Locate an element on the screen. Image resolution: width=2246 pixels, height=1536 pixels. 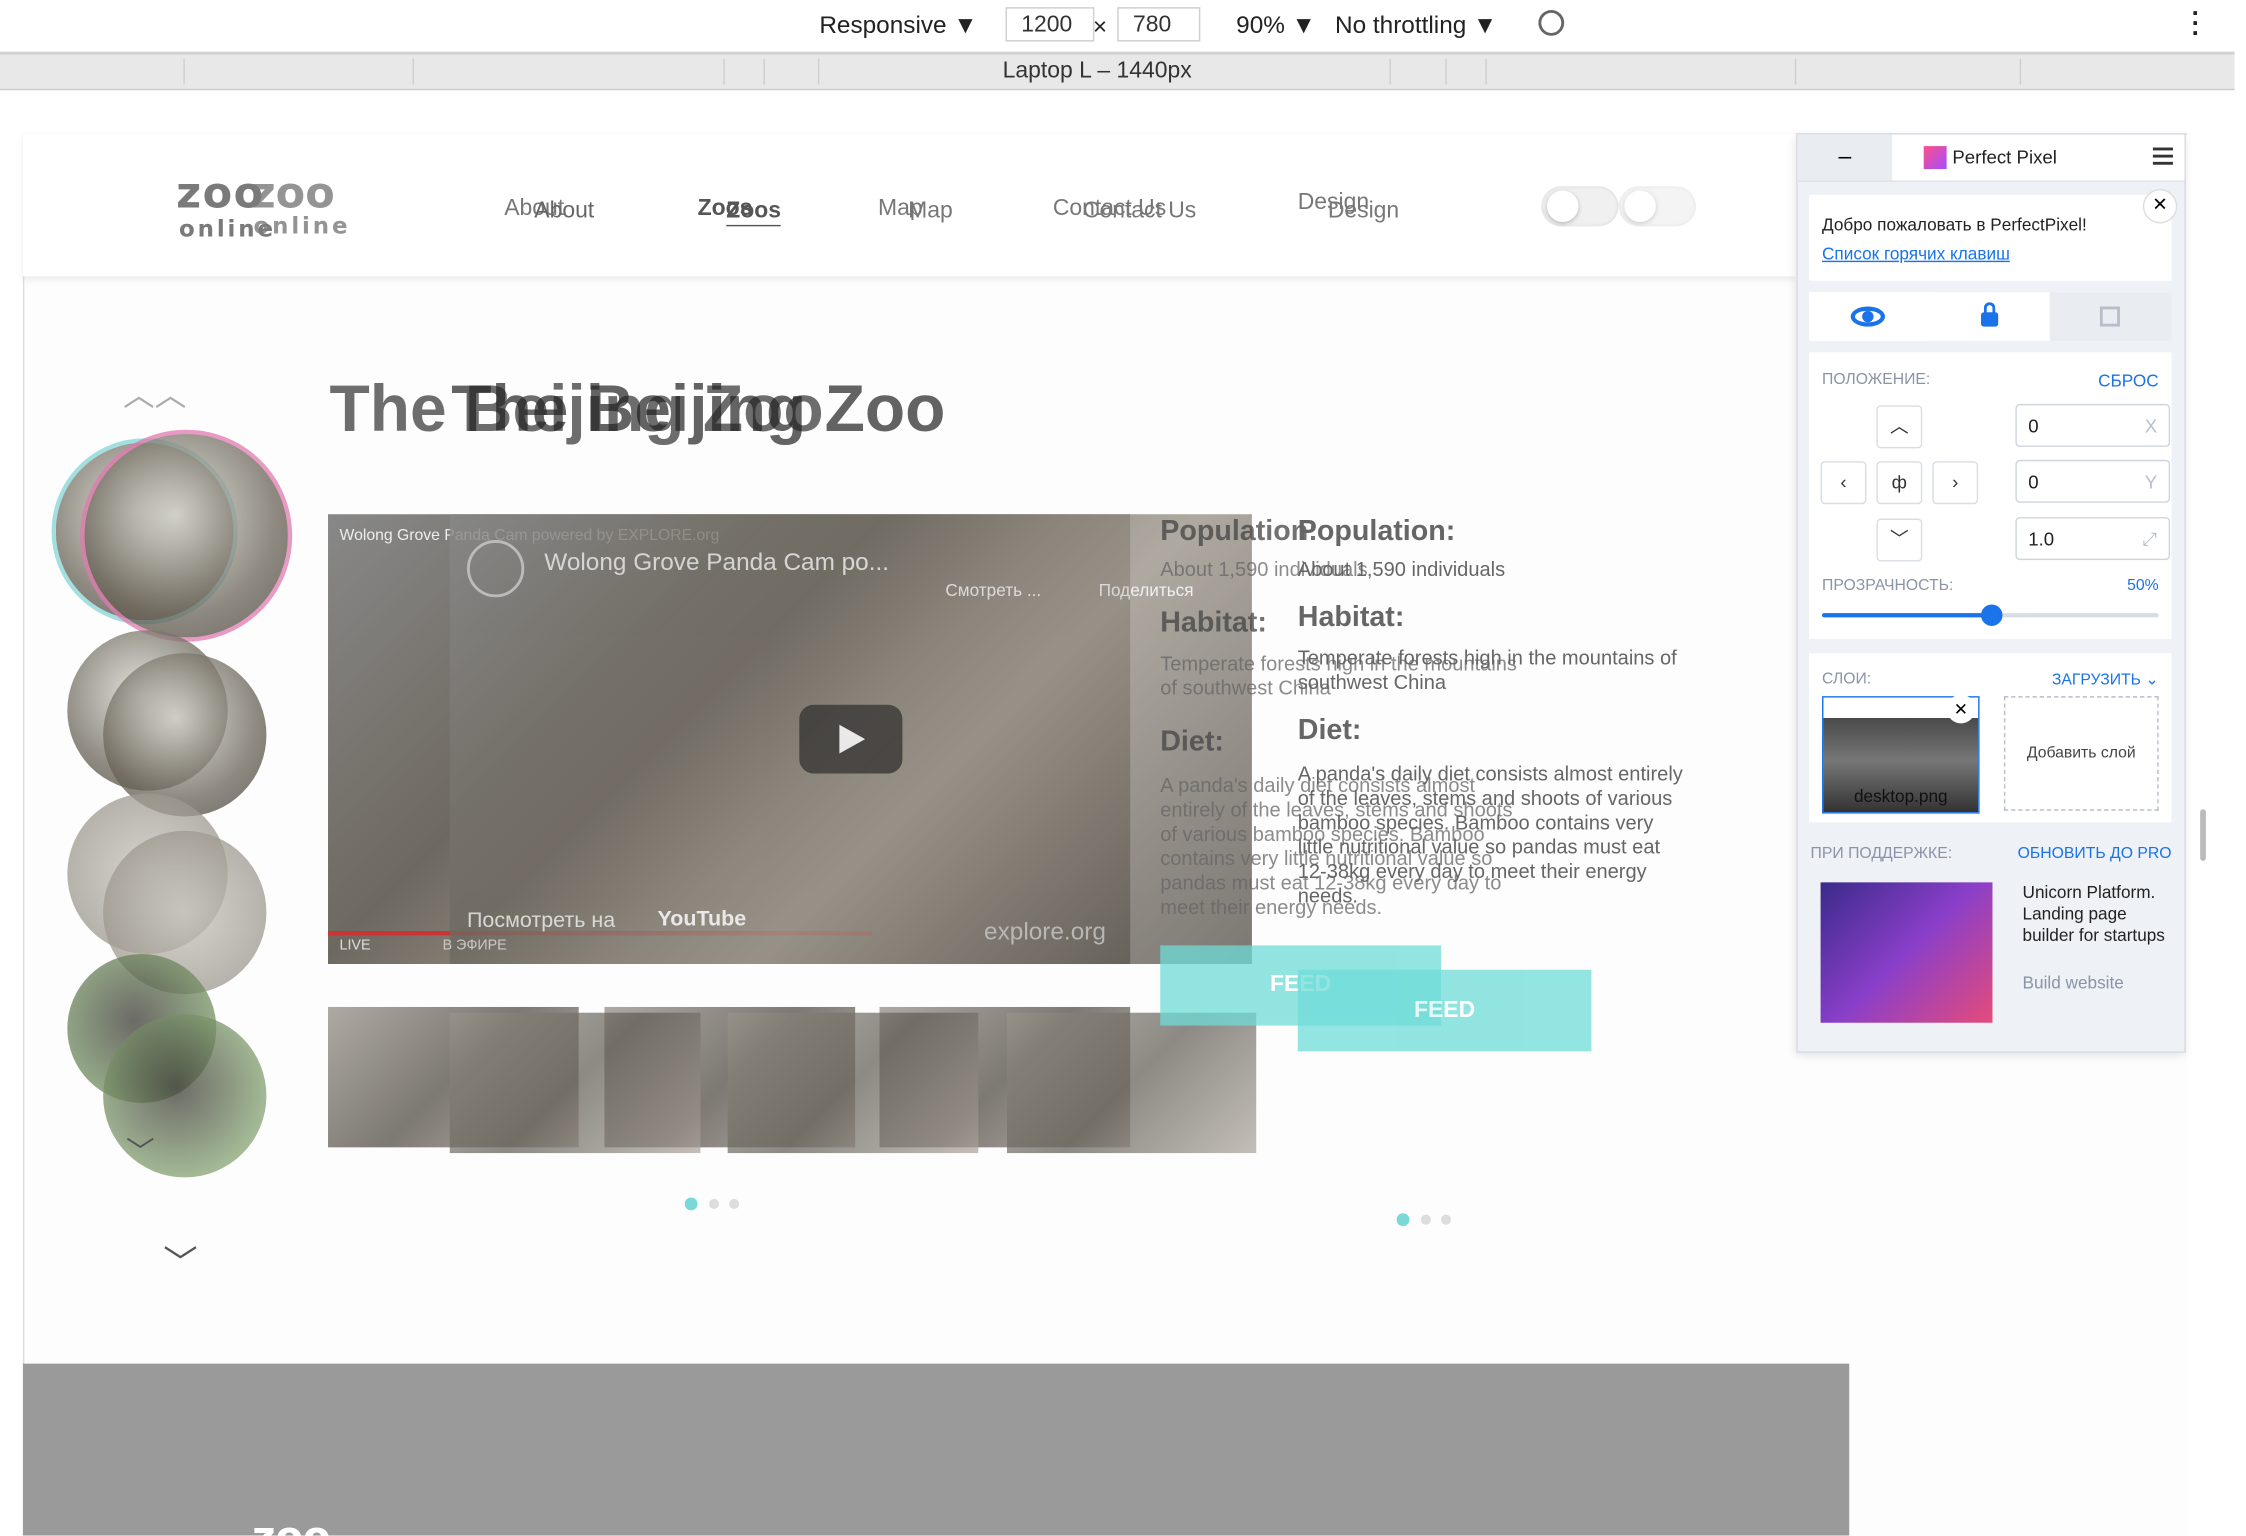
panel-header: – Perfect Pixel is located at coordinates (1991, 158).